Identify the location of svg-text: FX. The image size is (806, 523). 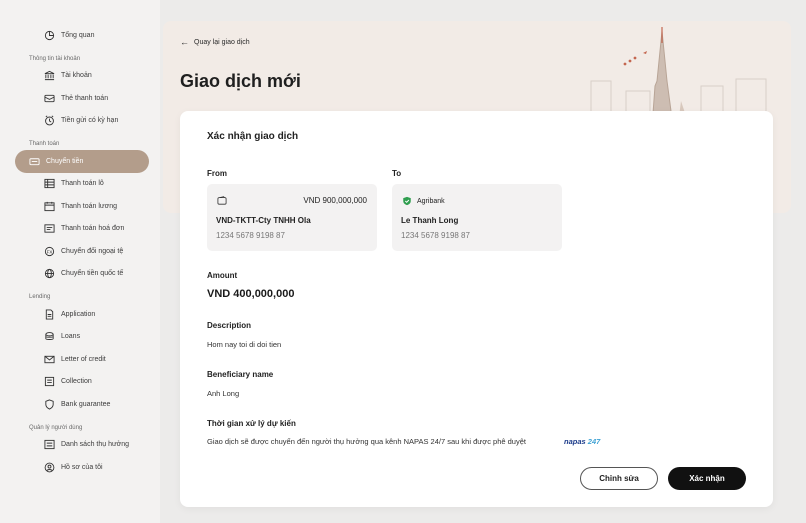
(50, 251).